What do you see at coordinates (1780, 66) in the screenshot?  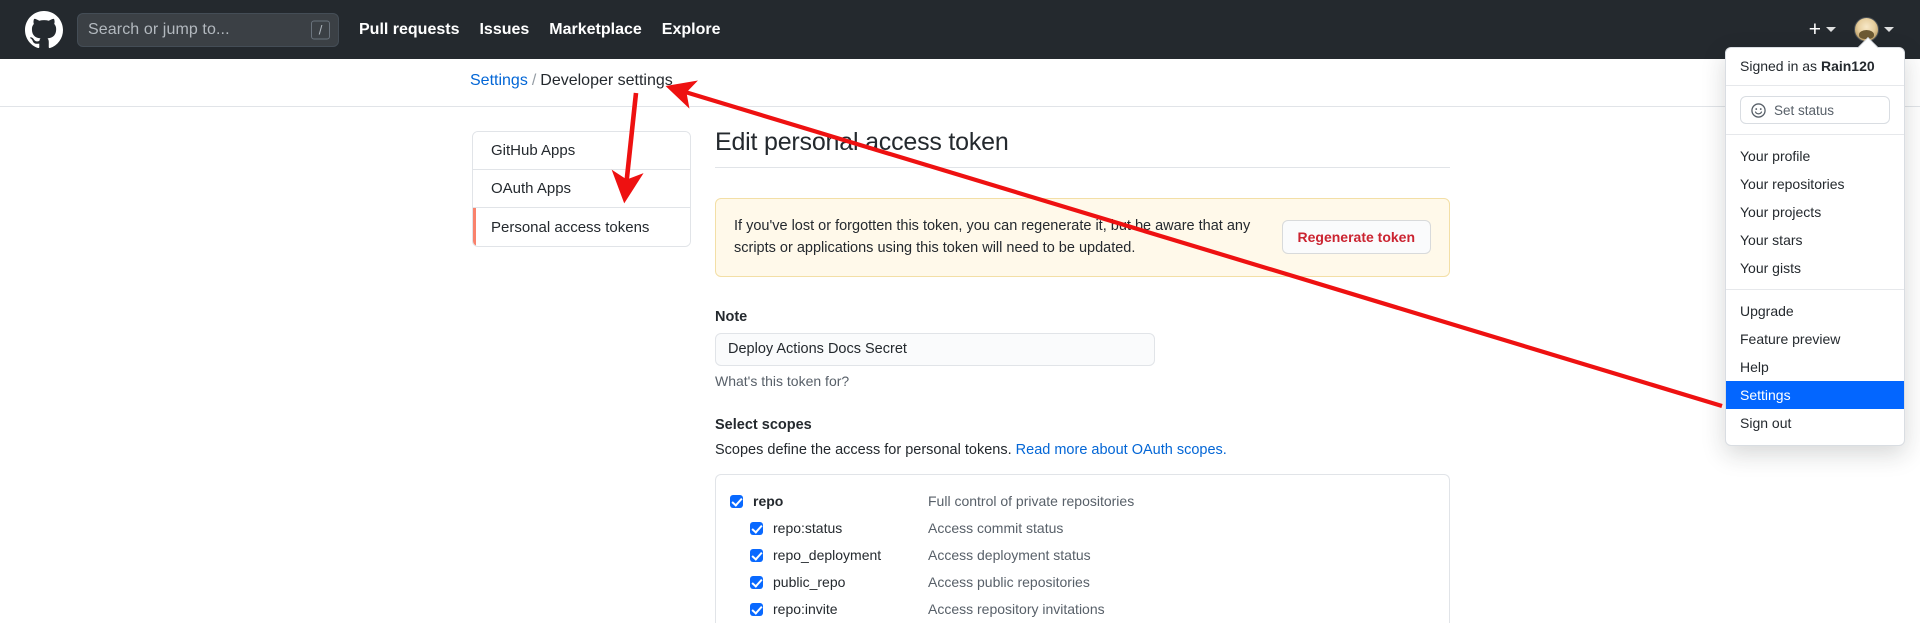 I see `signed-in-prefix: Signed in as` at bounding box center [1780, 66].